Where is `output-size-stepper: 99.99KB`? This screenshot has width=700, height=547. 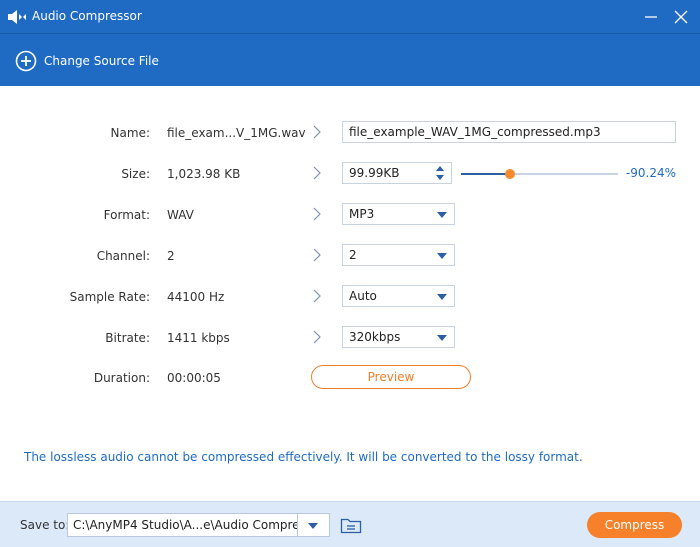 output-size-stepper: 99.99KB is located at coordinates (397, 173).